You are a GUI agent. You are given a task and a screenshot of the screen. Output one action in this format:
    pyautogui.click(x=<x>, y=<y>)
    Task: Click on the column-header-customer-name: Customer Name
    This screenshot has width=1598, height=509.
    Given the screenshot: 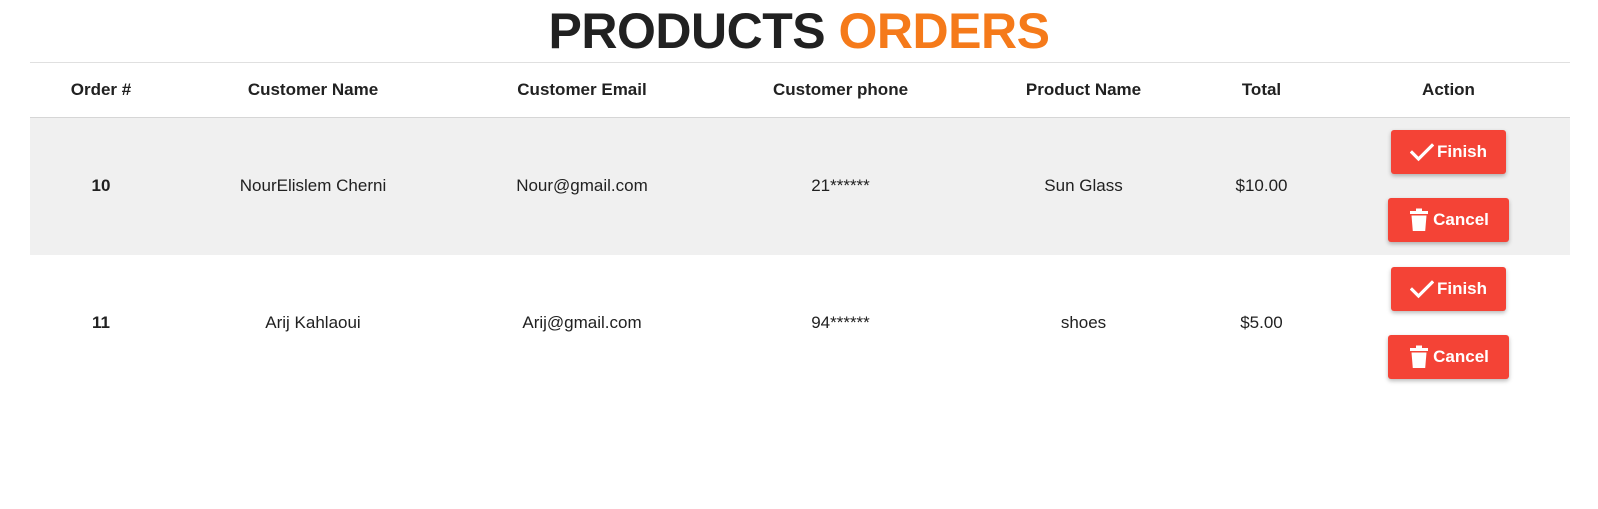 What is the action you would take?
    pyautogui.click(x=313, y=89)
    